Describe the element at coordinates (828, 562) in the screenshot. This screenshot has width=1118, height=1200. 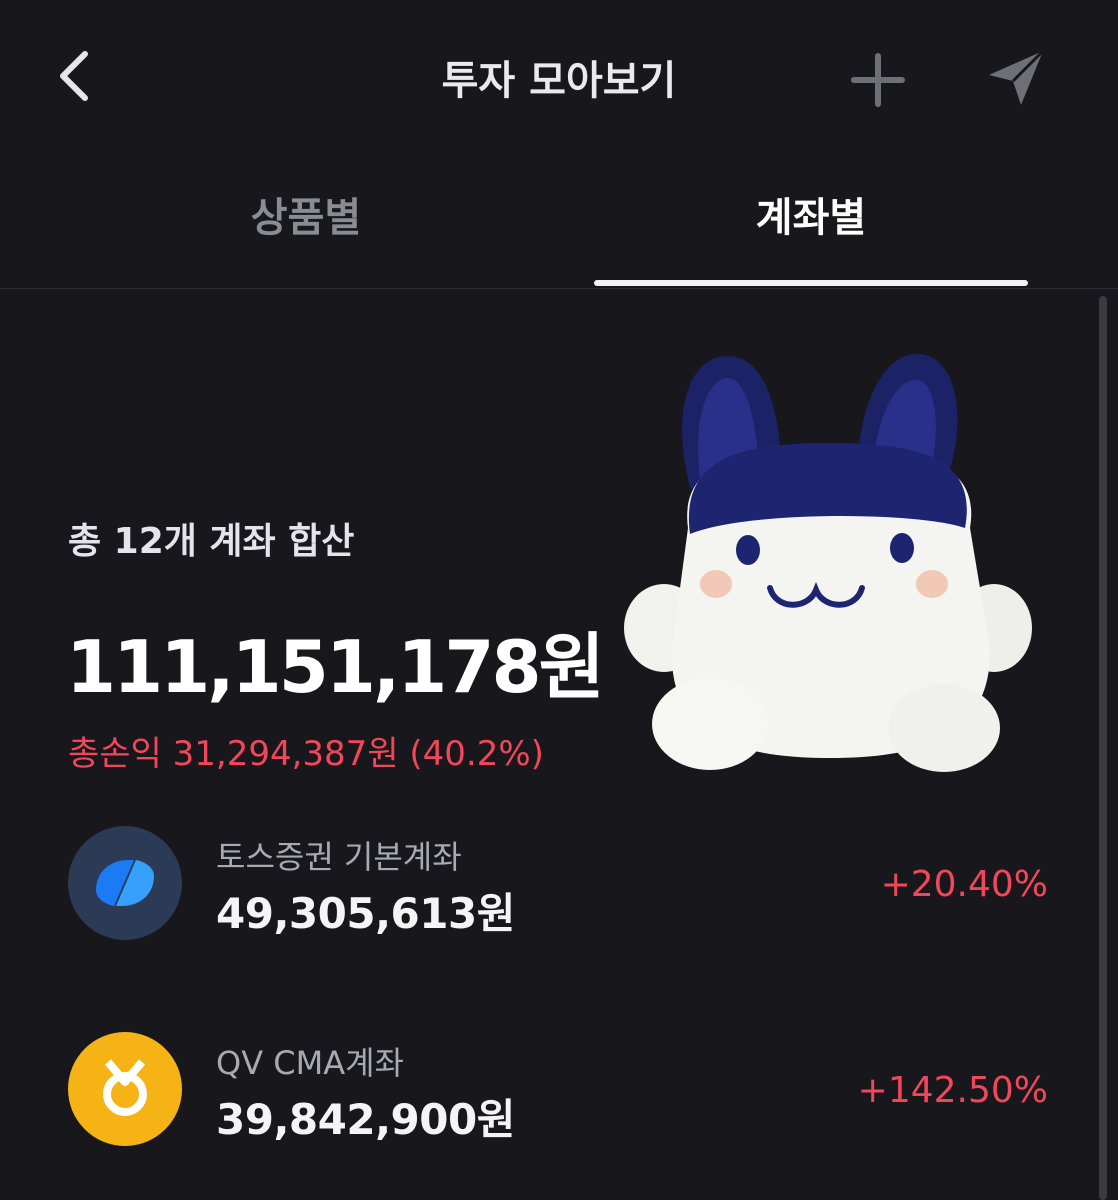
I see `mascot-plush-image` at that location.